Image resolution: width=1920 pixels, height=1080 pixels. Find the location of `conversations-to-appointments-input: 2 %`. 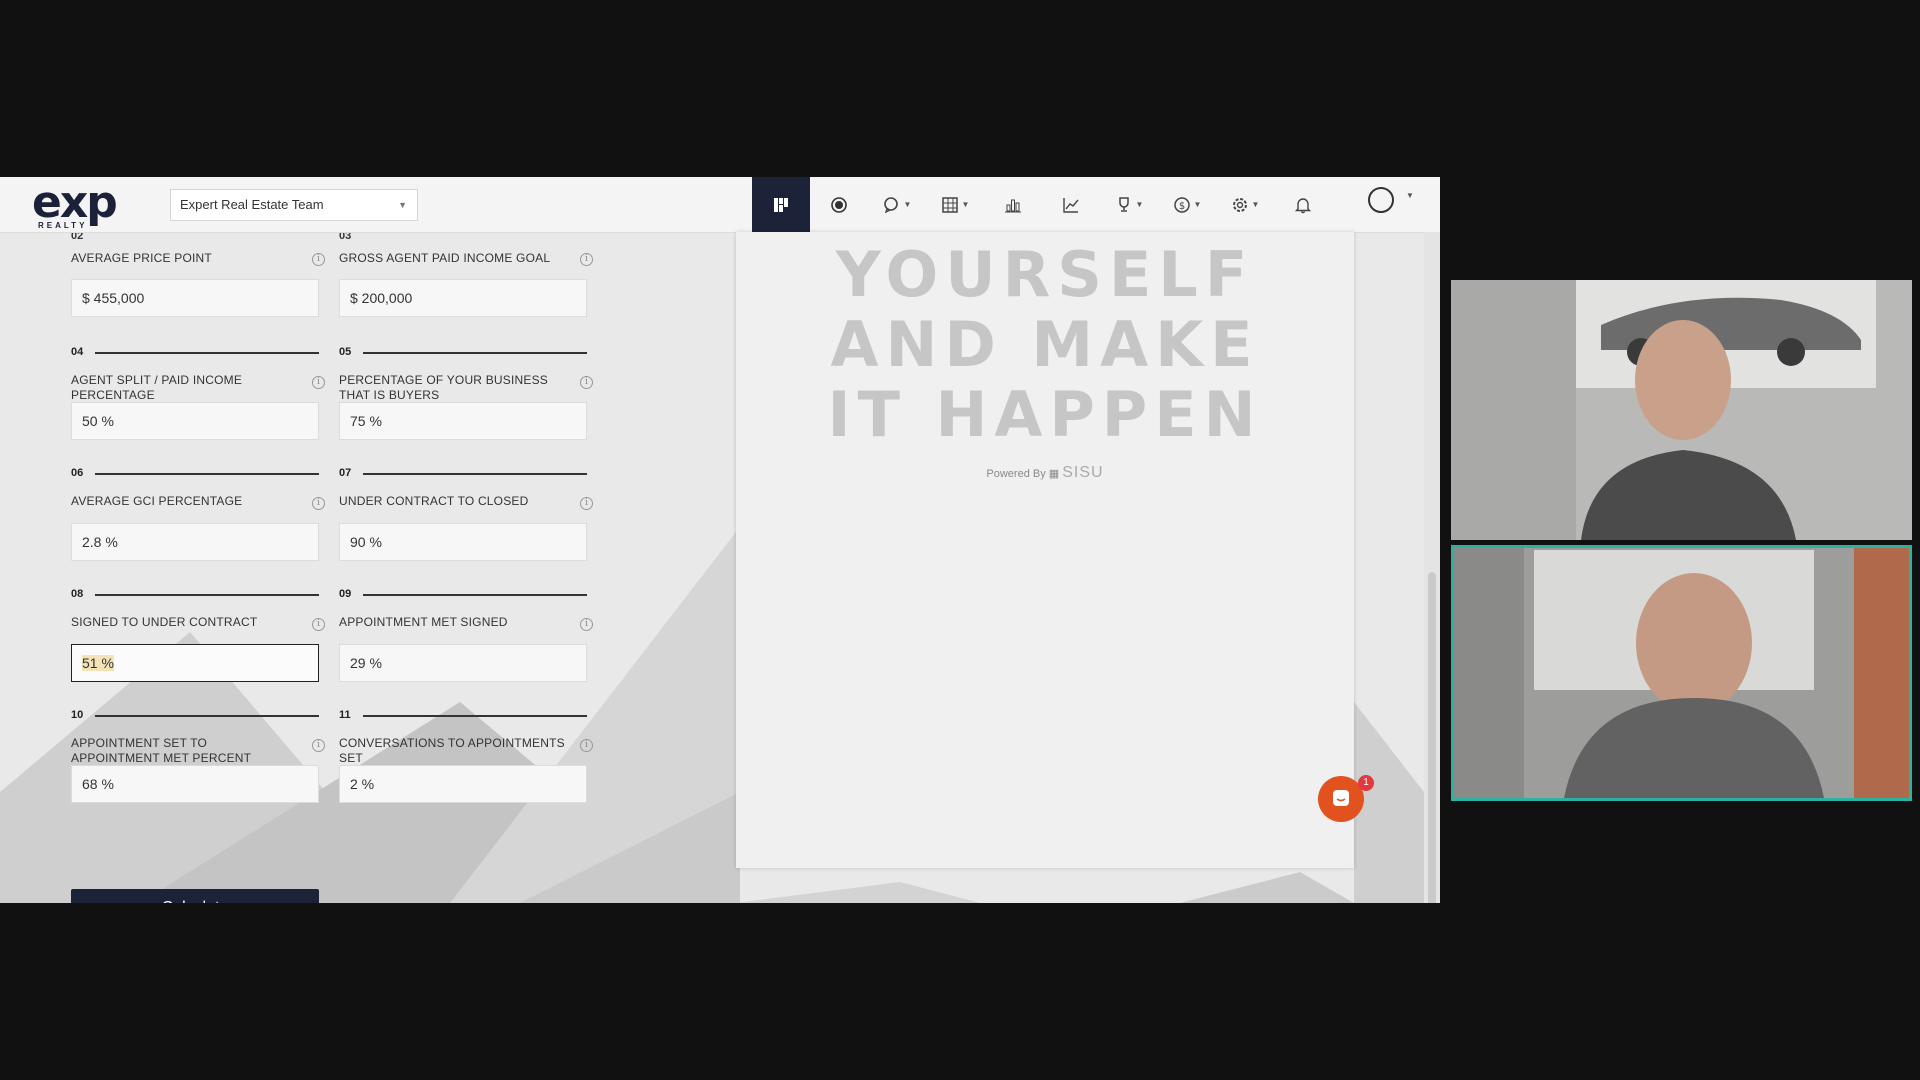

conversations-to-appointments-input: 2 % is located at coordinates (463, 784).